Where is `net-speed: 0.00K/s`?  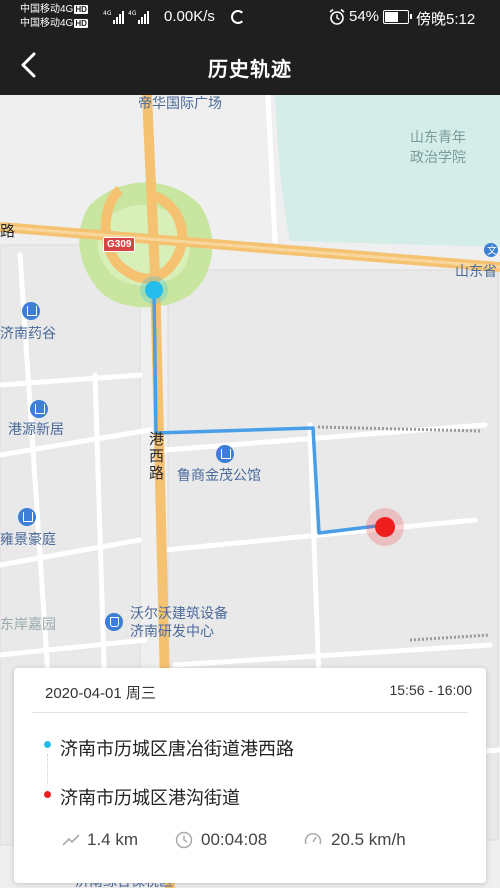 net-speed: 0.00K/s is located at coordinates (189, 16).